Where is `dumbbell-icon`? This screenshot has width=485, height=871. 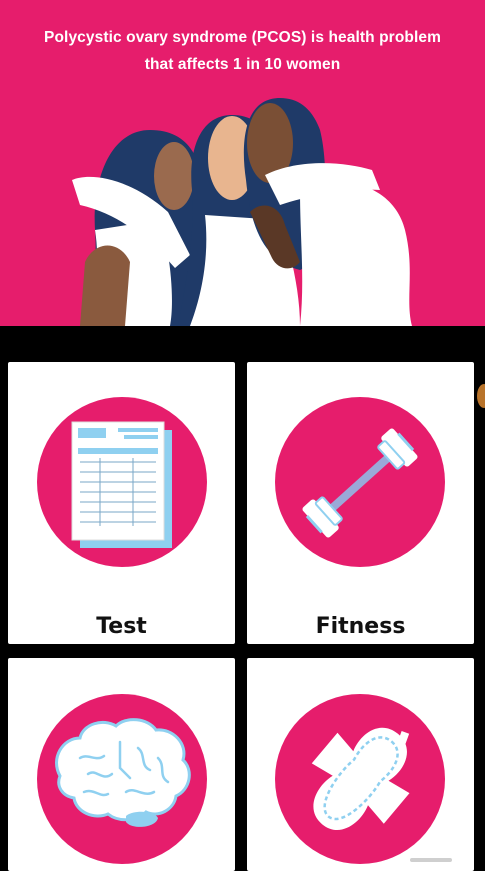
dumbbell-icon is located at coordinates (360, 483).